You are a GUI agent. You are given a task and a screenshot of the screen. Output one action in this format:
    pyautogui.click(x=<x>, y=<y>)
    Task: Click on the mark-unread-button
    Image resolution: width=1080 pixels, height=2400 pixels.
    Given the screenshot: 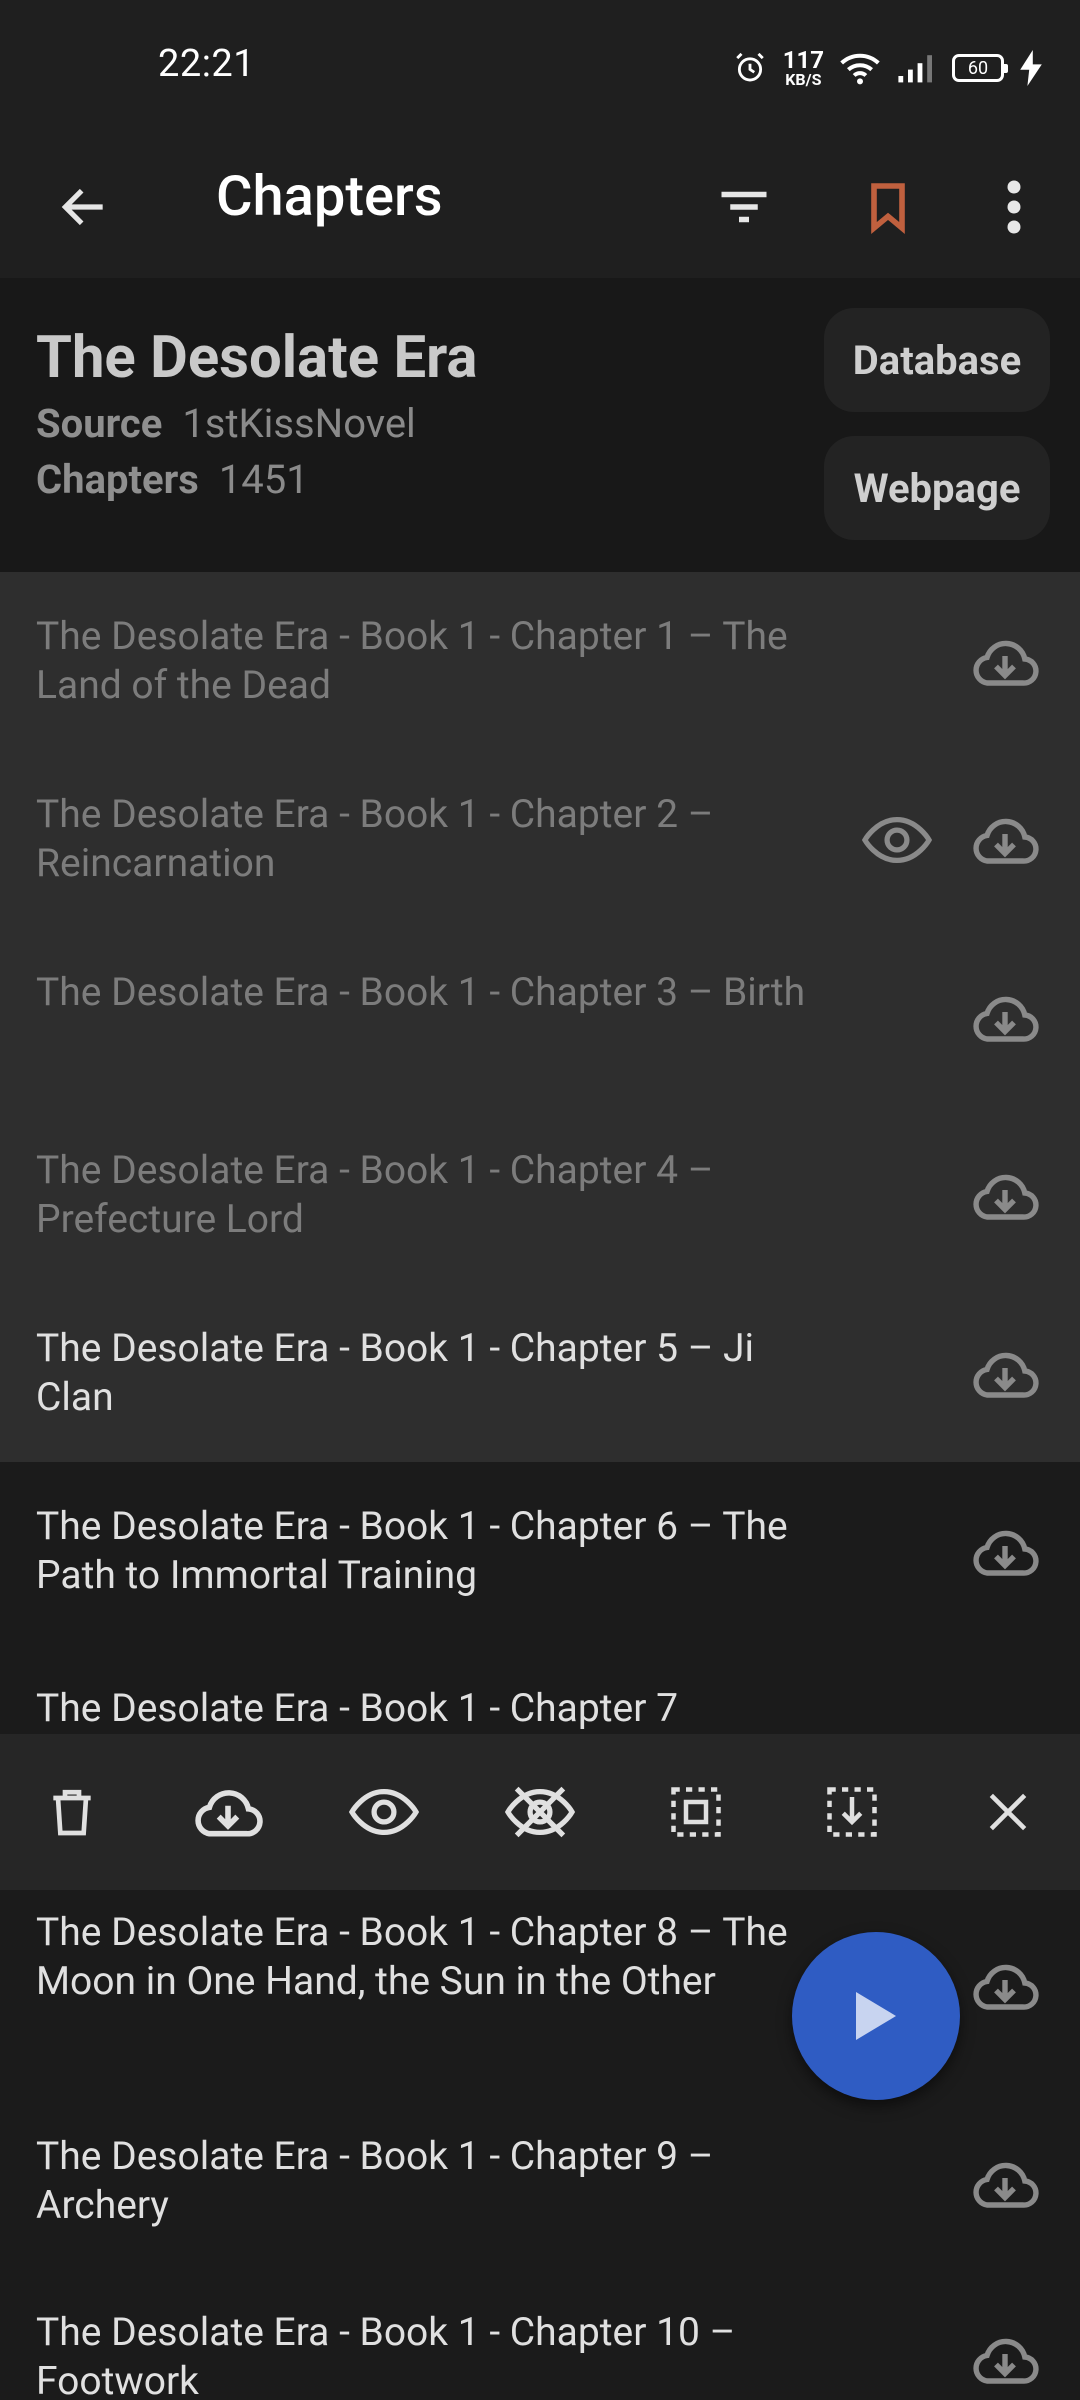 What is the action you would take?
    pyautogui.click(x=540, y=1812)
    